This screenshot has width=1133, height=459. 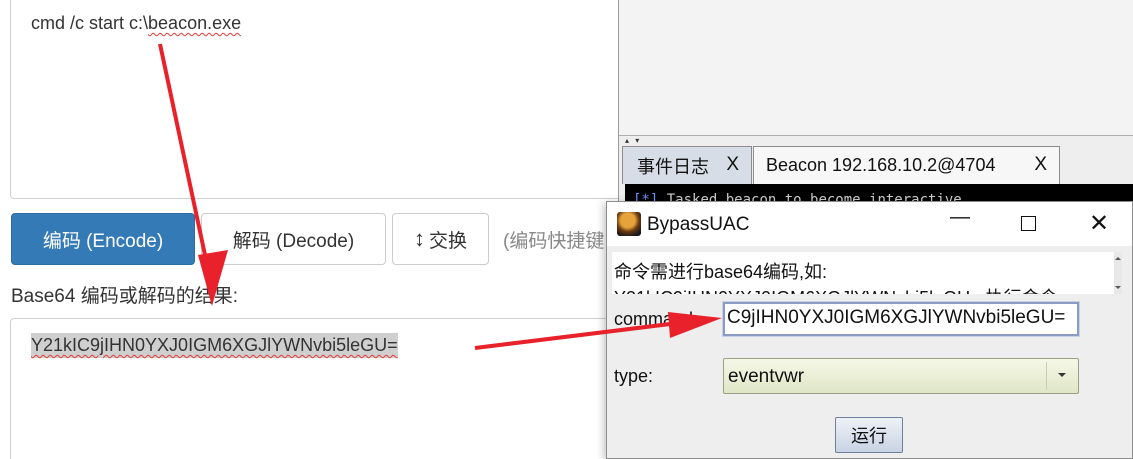 What do you see at coordinates (293, 239) in the screenshot?
I see `decode-button: 解码 (Decode)` at bounding box center [293, 239].